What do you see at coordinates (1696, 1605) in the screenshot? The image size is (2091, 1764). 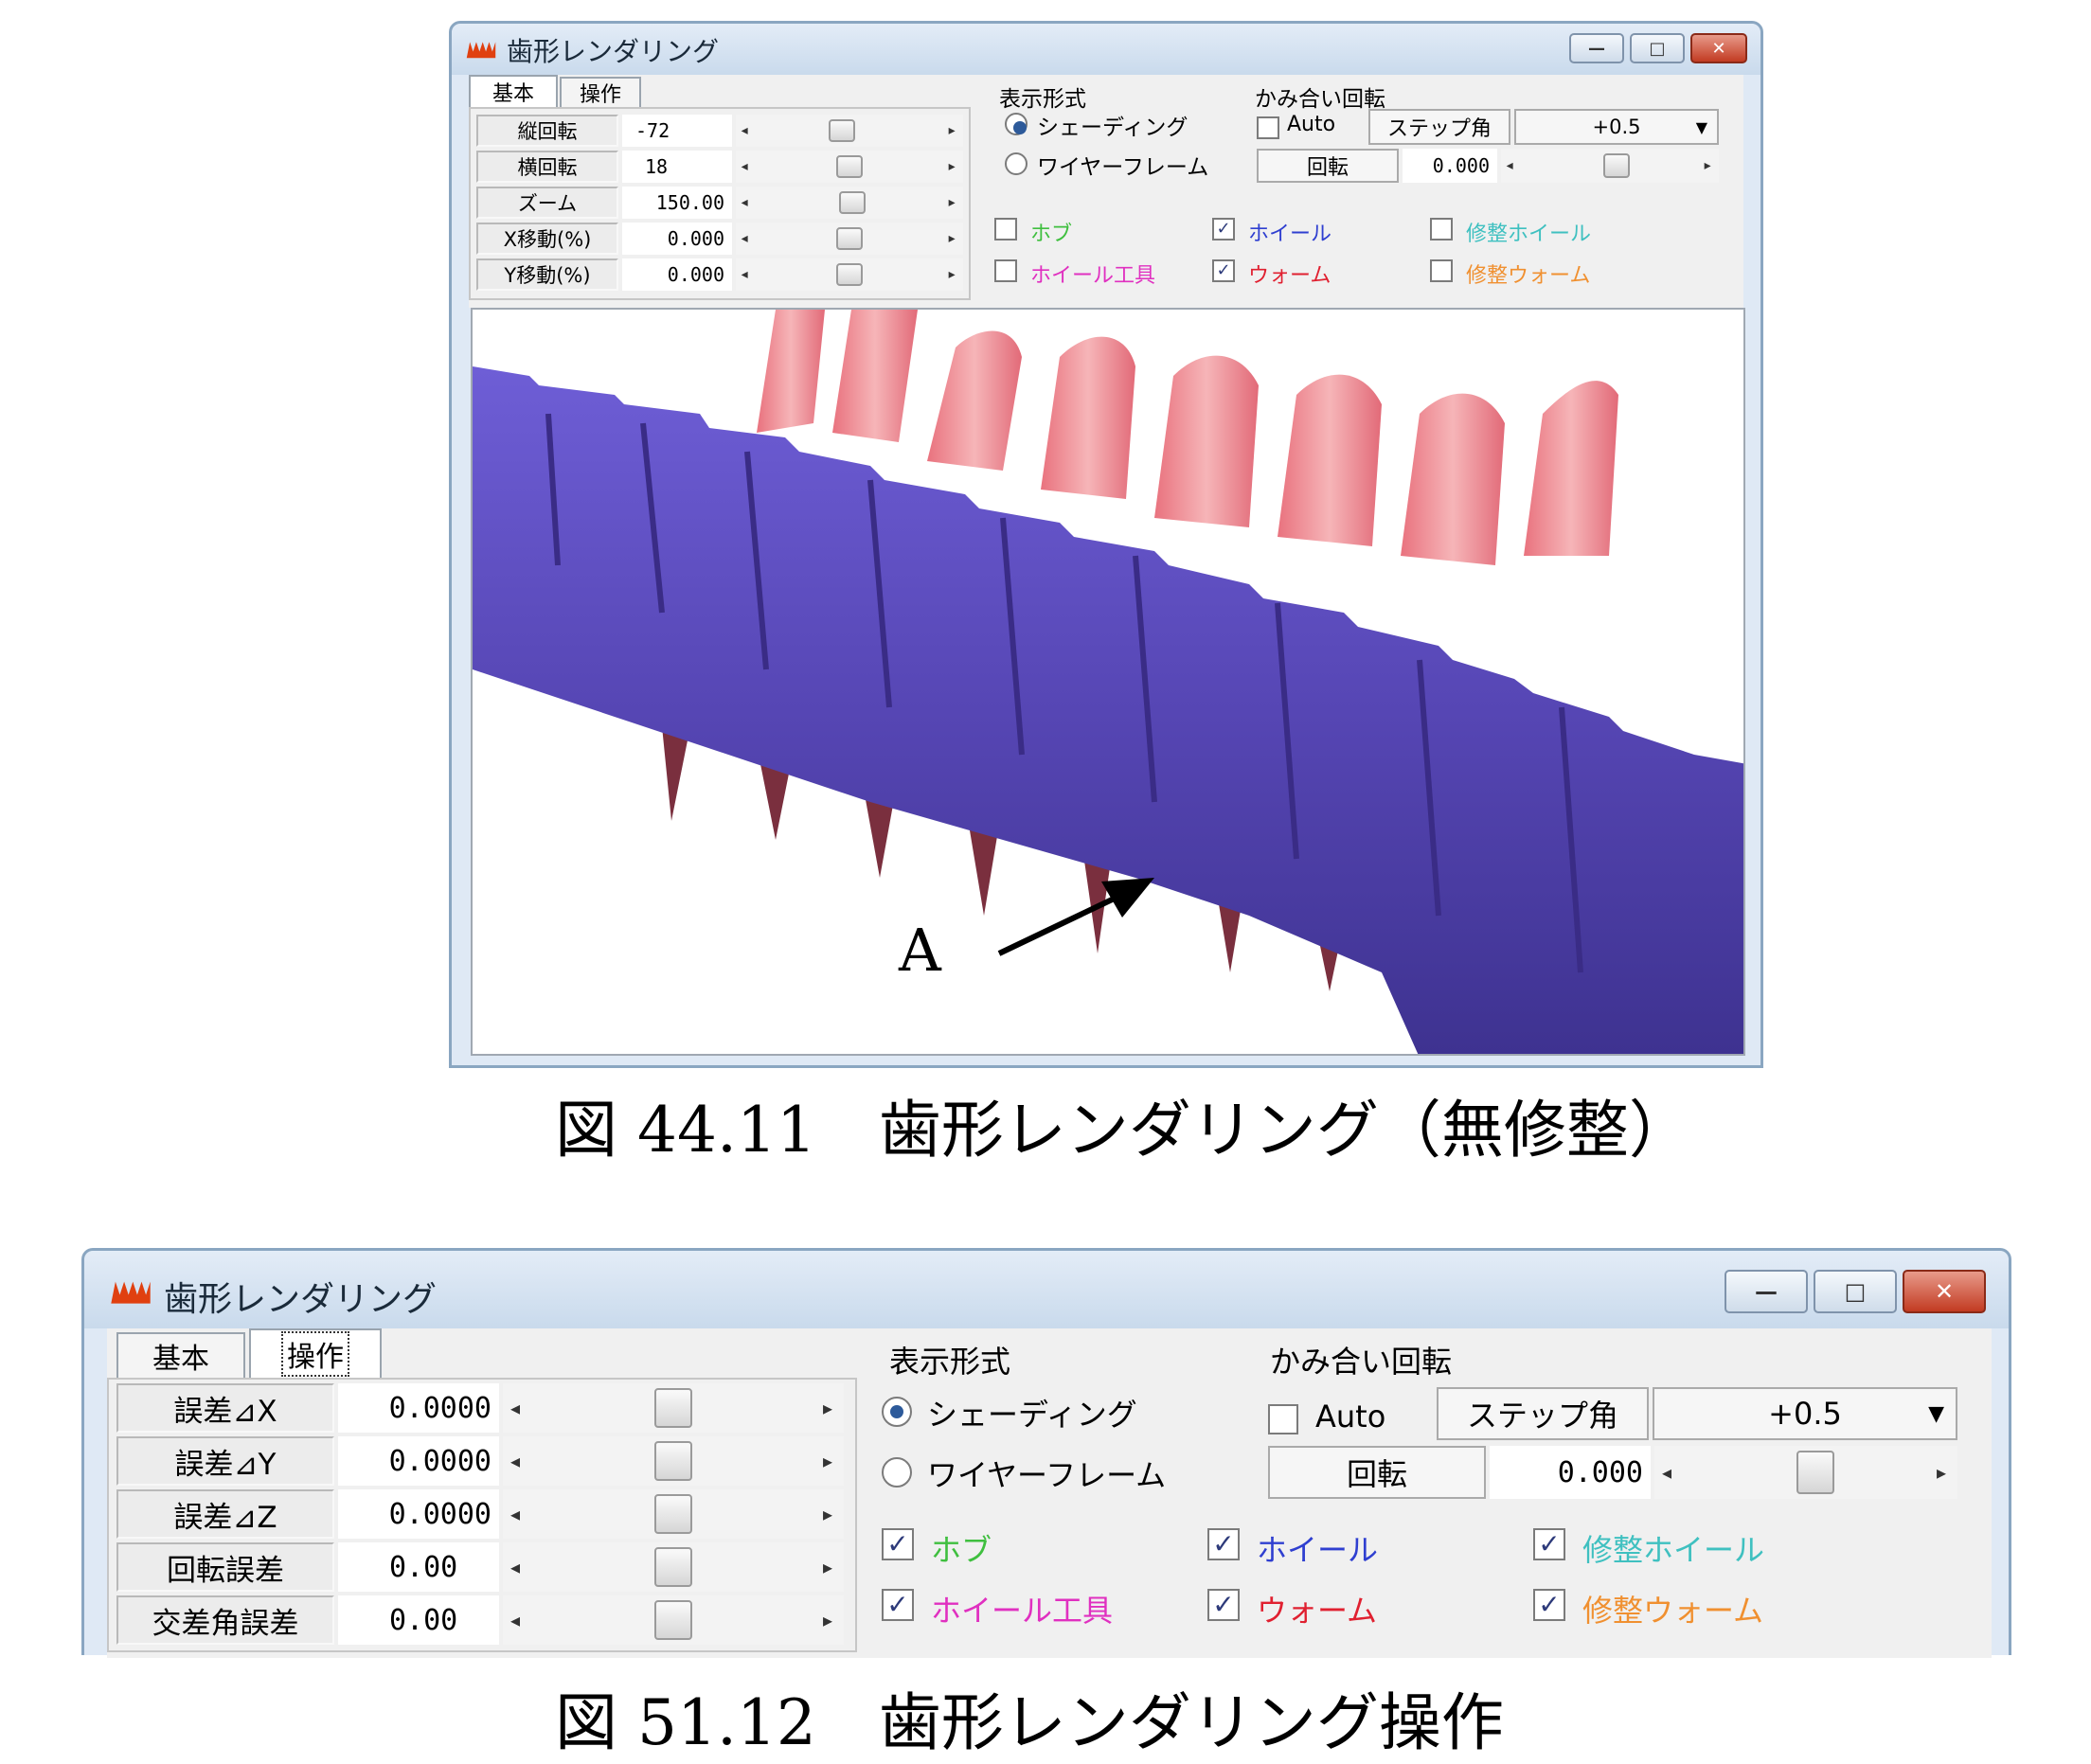 I see `checkbox-item: ✓ 修整ウォーム` at bounding box center [1696, 1605].